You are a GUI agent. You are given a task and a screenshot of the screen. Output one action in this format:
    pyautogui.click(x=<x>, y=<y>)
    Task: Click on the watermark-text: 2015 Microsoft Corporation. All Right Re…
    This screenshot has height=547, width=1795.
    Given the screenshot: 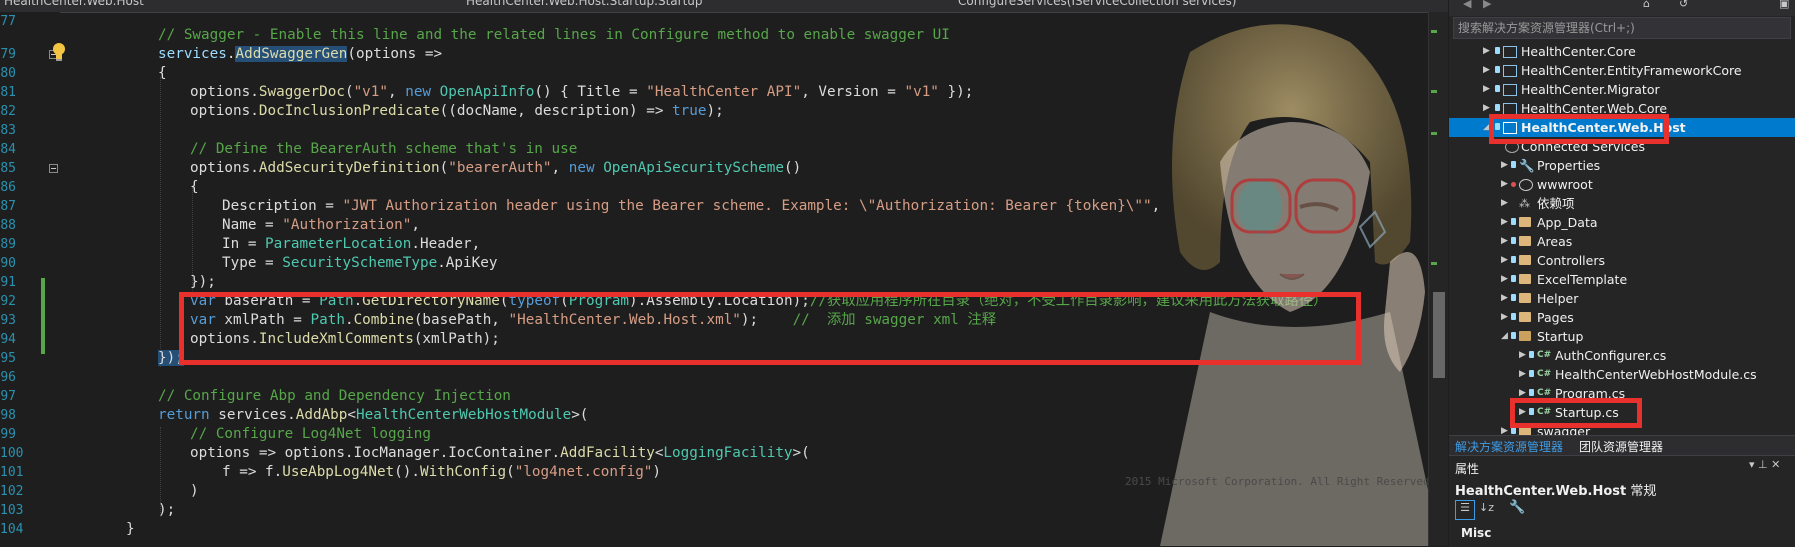 What is the action you would take?
    pyautogui.click(x=1281, y=481)
    